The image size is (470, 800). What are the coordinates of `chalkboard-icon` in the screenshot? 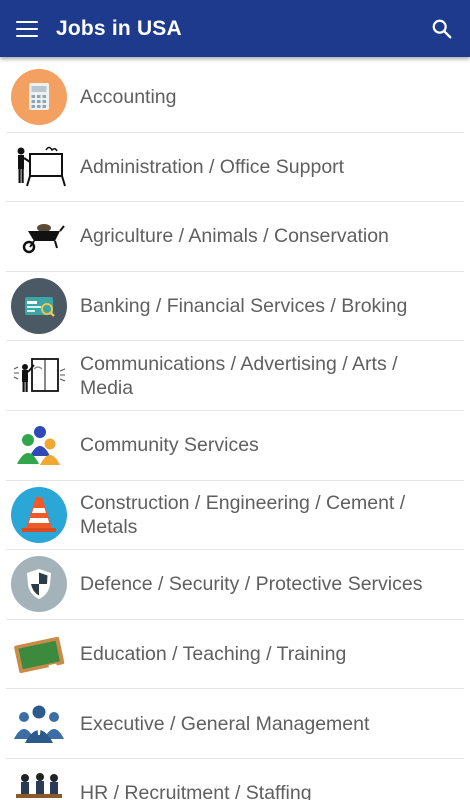 It's located at (39, 655).